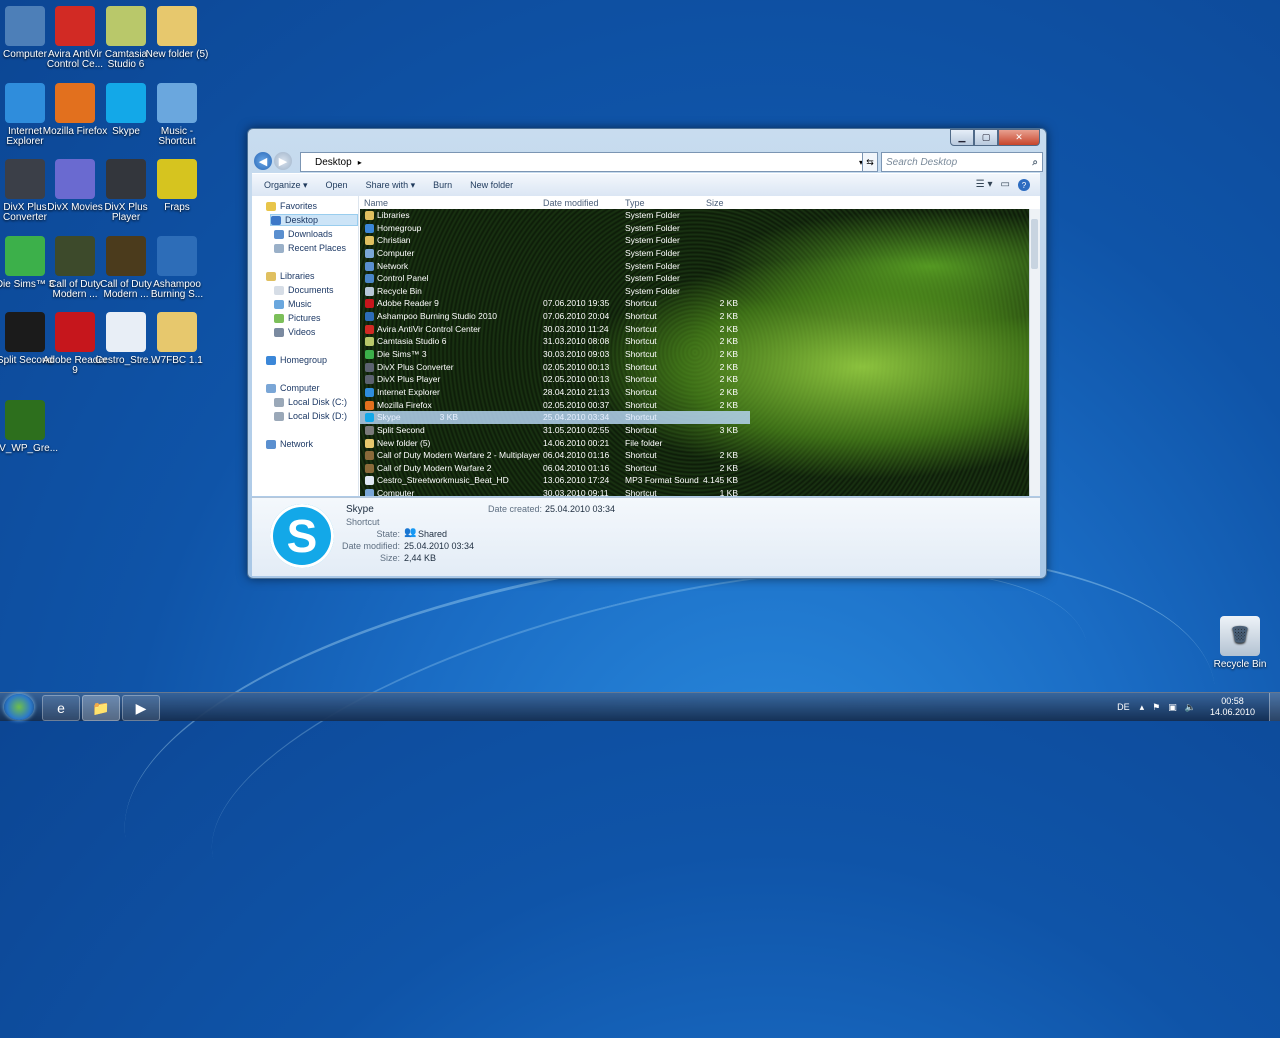 This screenshot has width=1280, height=1038. Describe the element at coordinates (695, 430) in the screenshot. I see `file-row: Split Second 31.05.2010 02:55 Shortcut 3 KB` at that location.